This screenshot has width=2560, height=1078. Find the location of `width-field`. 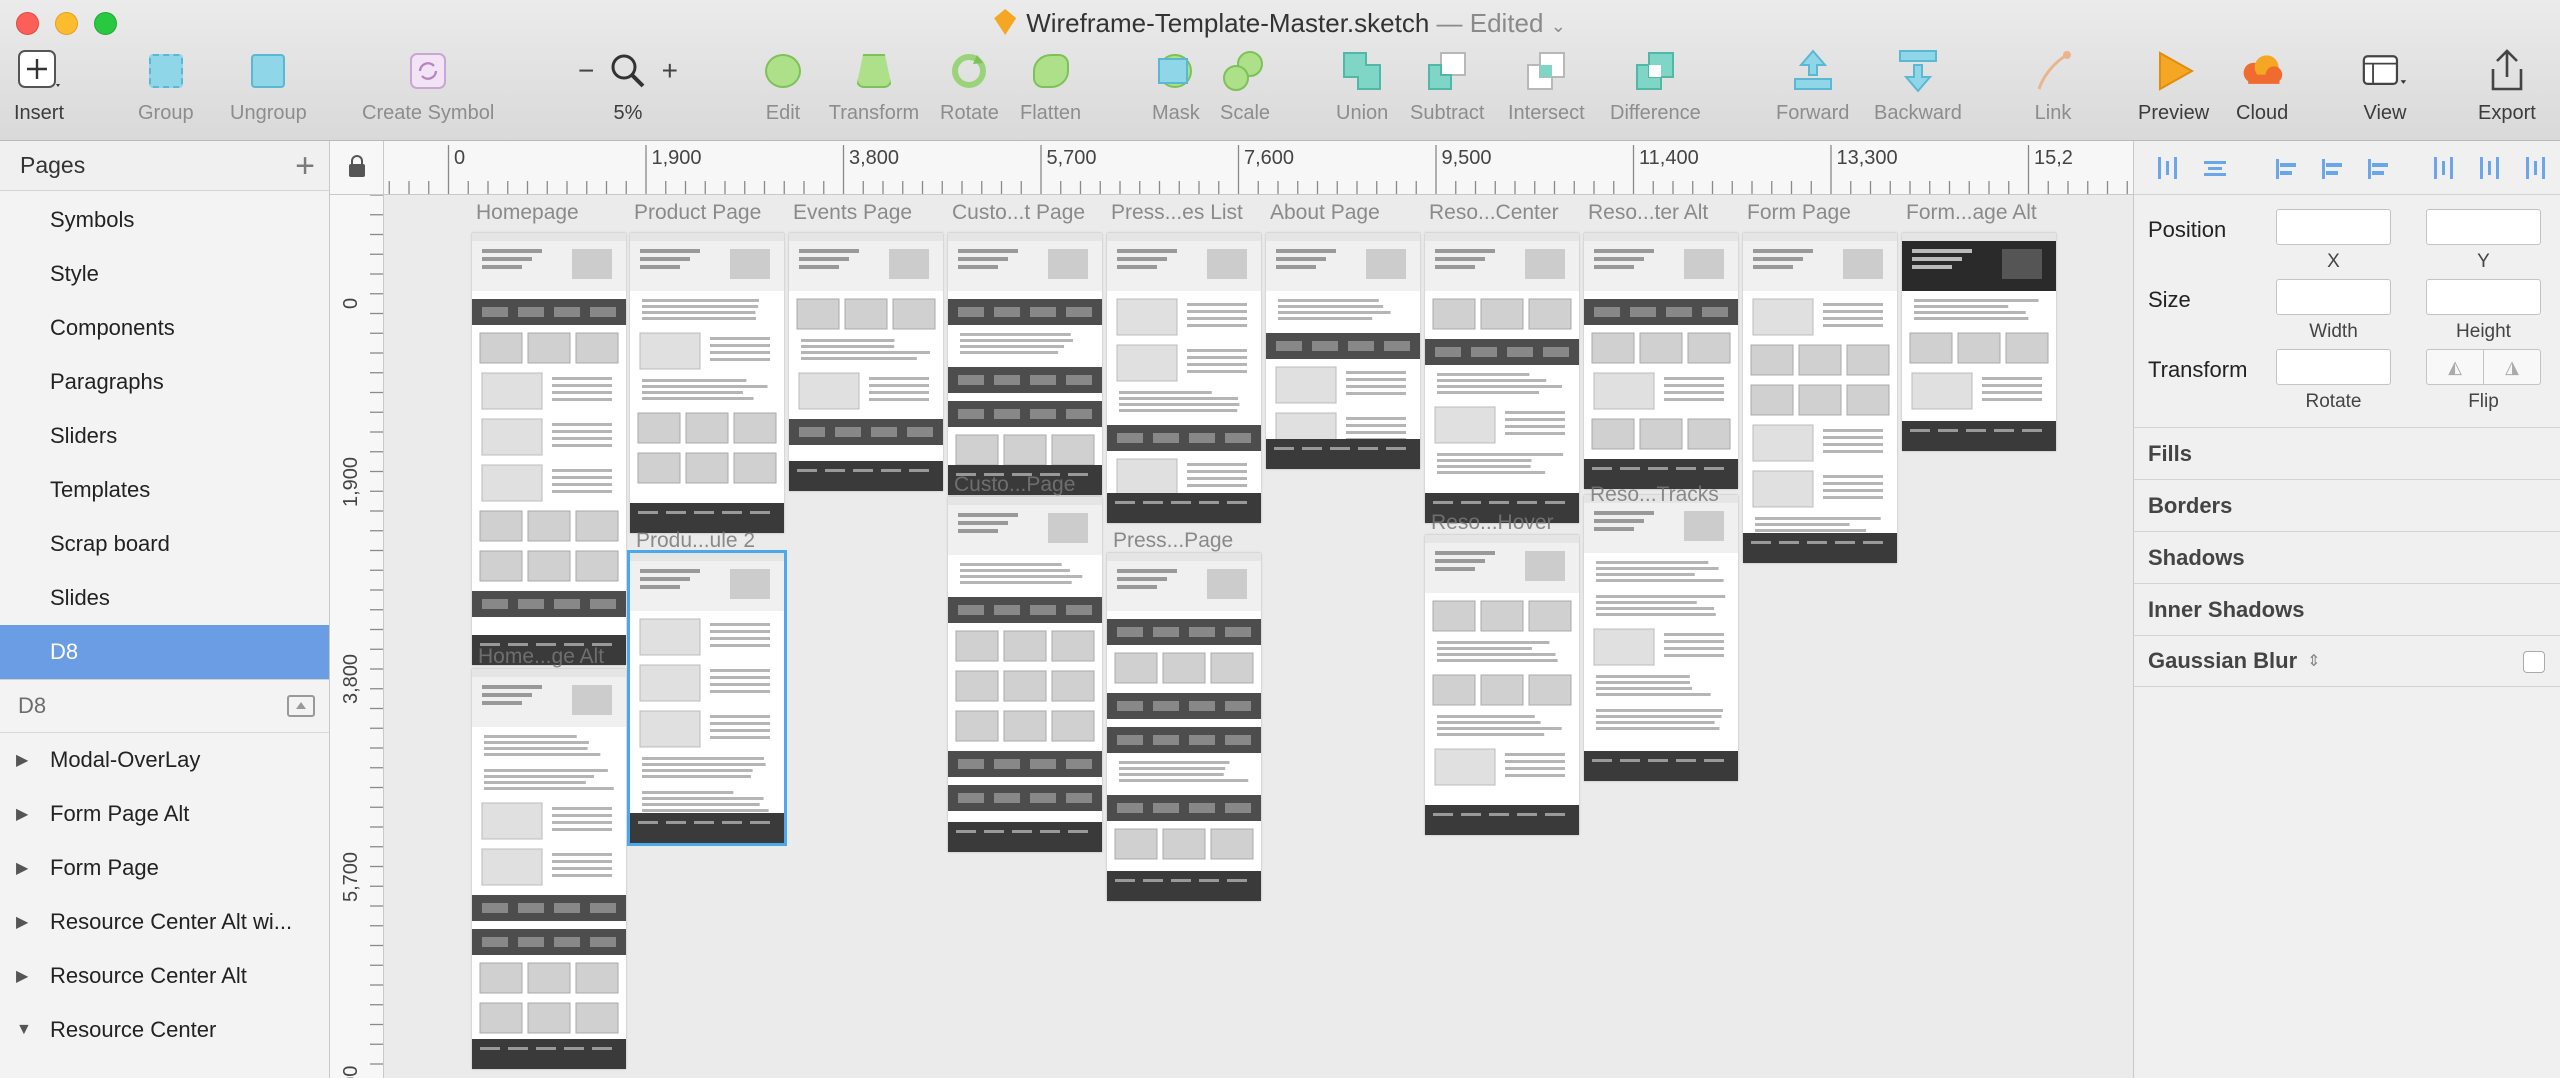

width-field is located at coordinates (2333, 297).